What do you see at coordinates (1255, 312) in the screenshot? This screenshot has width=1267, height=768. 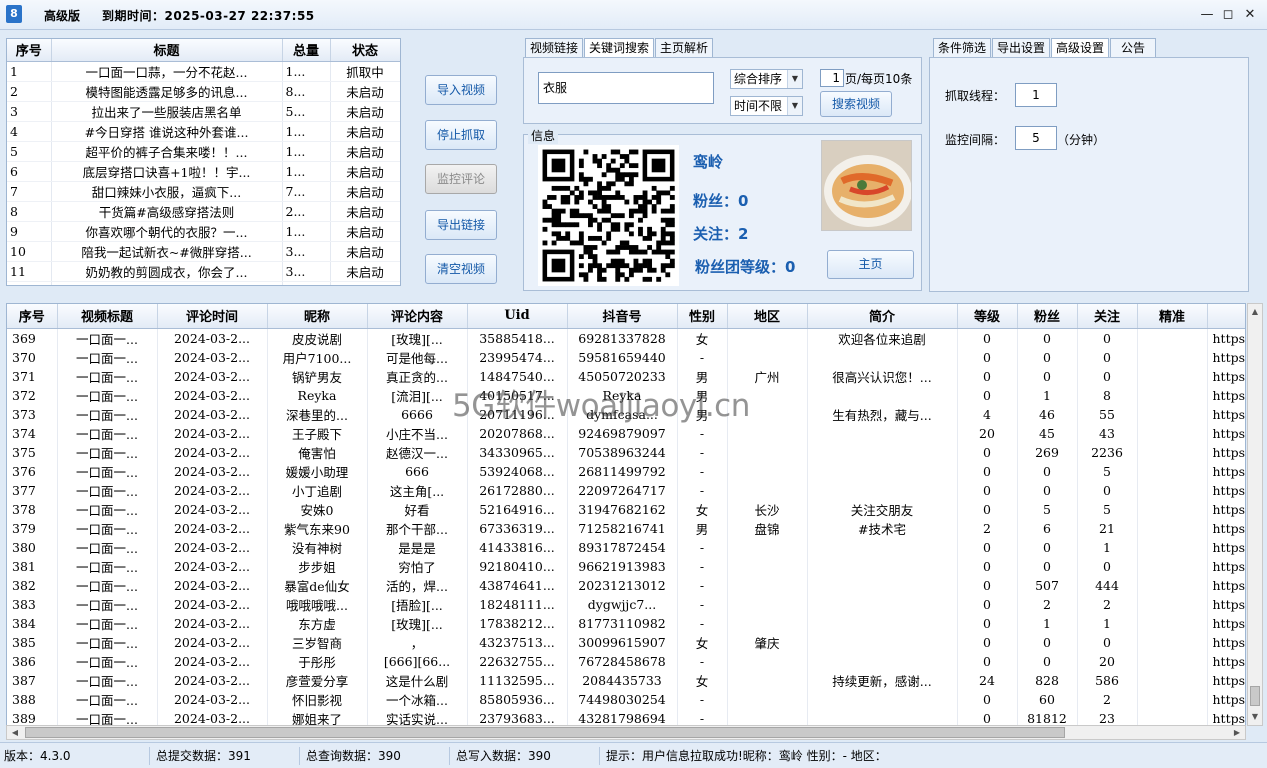 I see `scroll-up-icon: ▲` at bounding box center [1255, 312].